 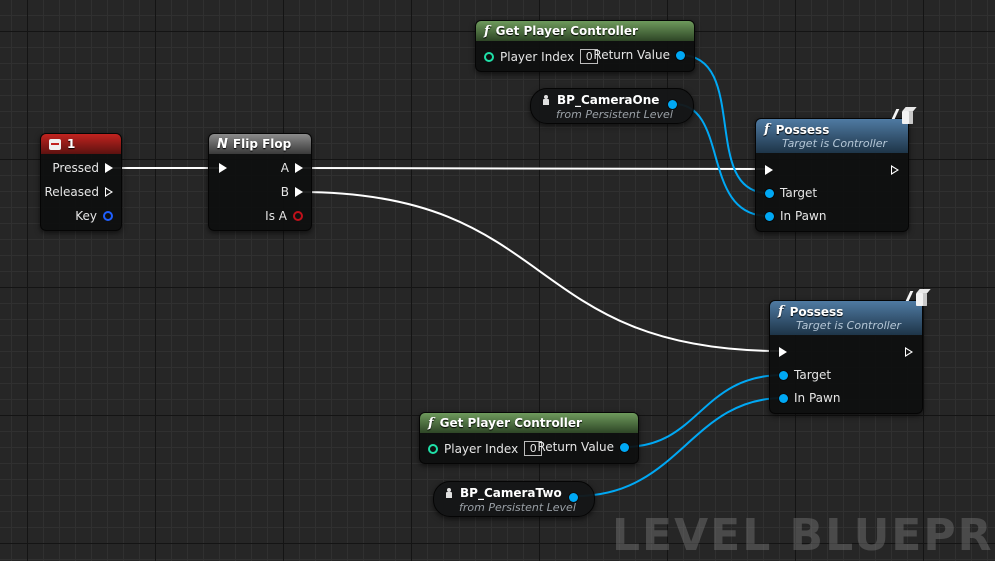 I want to click on bp-camera-one-node: BP_CameraOne from Persistent Level, so click(x=612, y=106).